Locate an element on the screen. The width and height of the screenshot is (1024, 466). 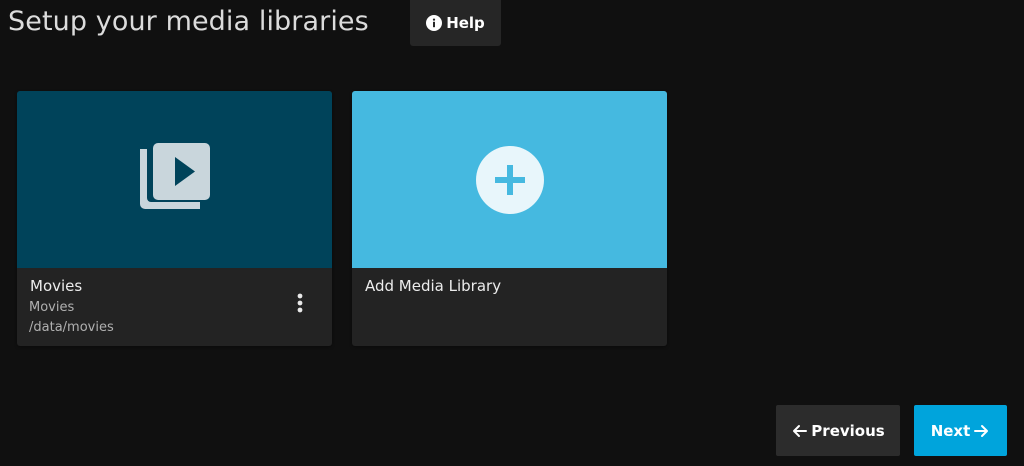
previous-button: Previous is located at coordinates (838, 430).